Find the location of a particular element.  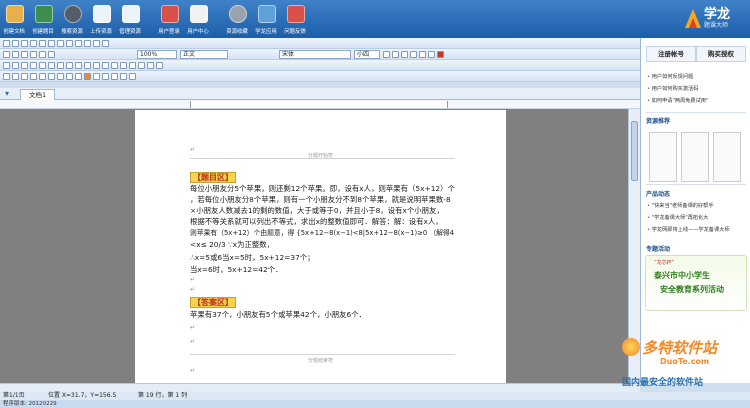

bold-icon is located at coordinates (386, 54).